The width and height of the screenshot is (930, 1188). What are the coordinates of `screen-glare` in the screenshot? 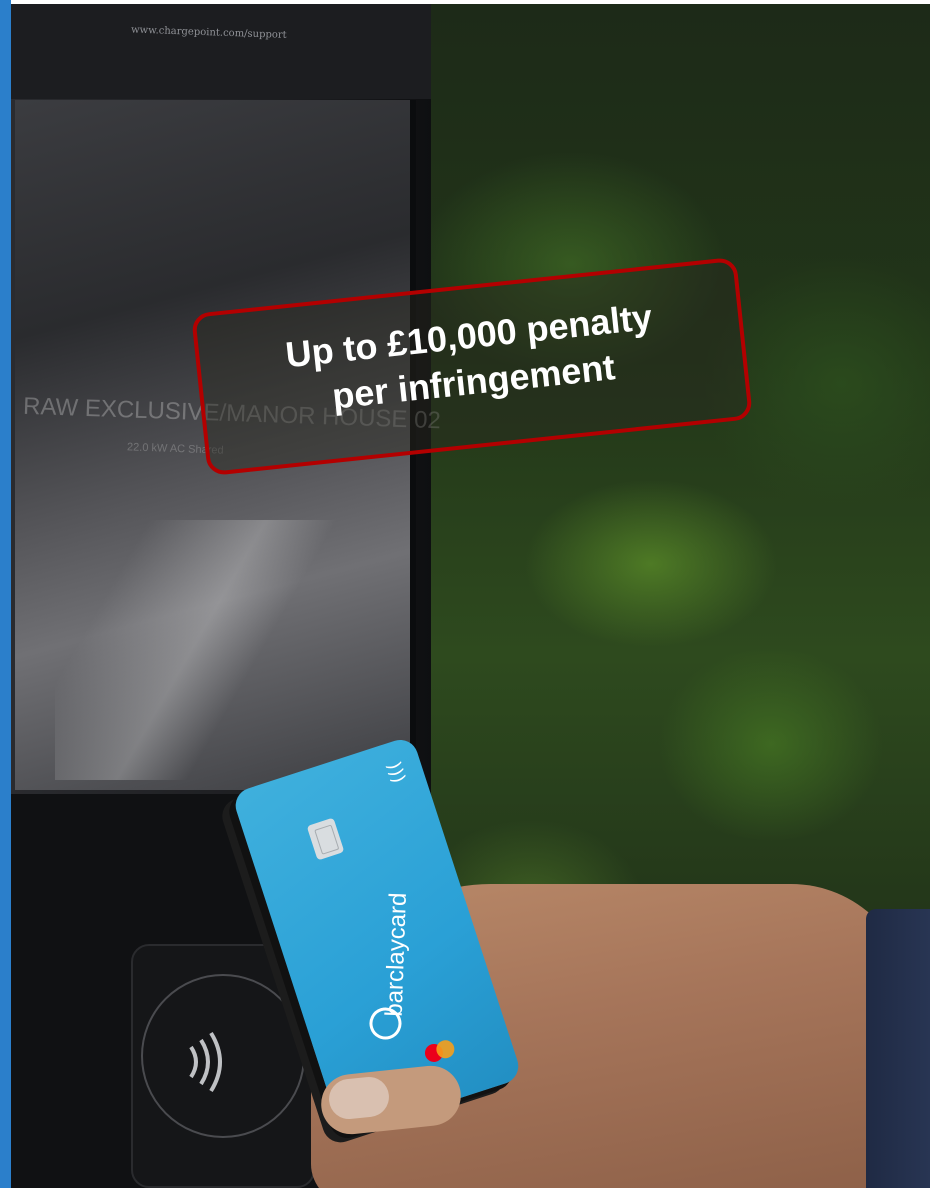 It's located at (215, 650).